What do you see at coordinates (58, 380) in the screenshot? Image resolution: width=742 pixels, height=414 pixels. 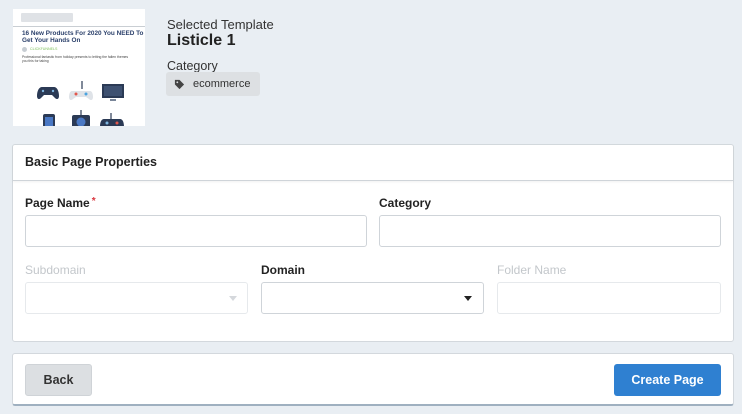 I see `back-button: Back` at bounding box center [58, 380].